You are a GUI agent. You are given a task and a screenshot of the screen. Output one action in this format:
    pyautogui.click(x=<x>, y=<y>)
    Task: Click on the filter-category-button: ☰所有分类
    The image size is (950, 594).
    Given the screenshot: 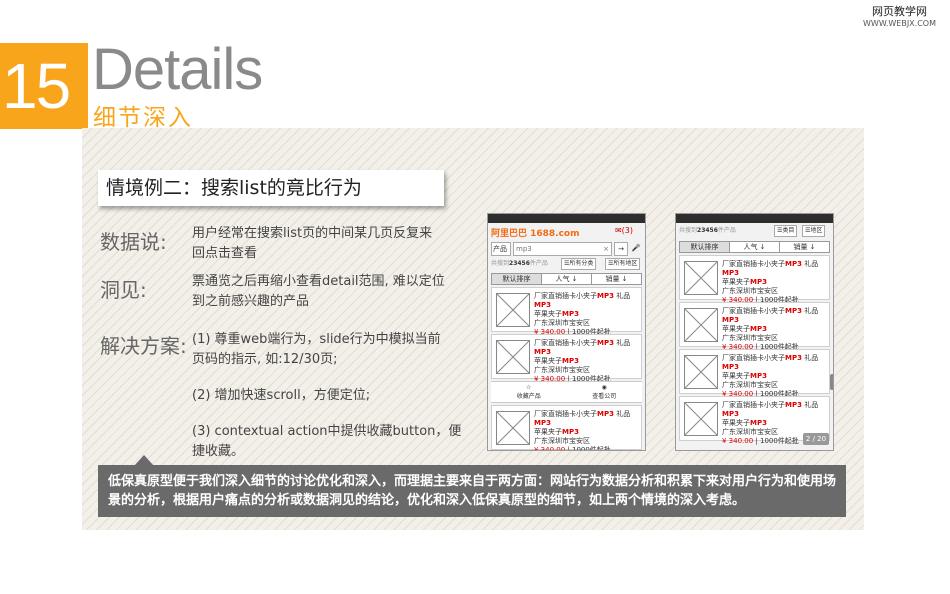 What is the action you would take?
    pyautogui.click(x=579, y=264)
    